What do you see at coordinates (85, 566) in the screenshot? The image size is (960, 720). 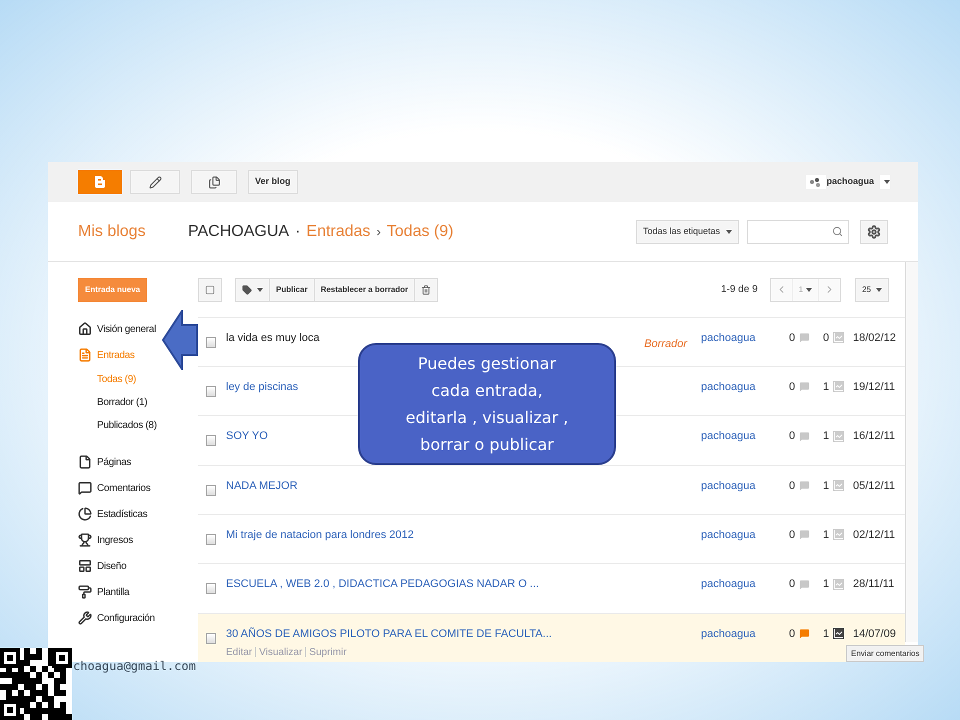 I see `layout-icon` at bounding box center [85, 566].